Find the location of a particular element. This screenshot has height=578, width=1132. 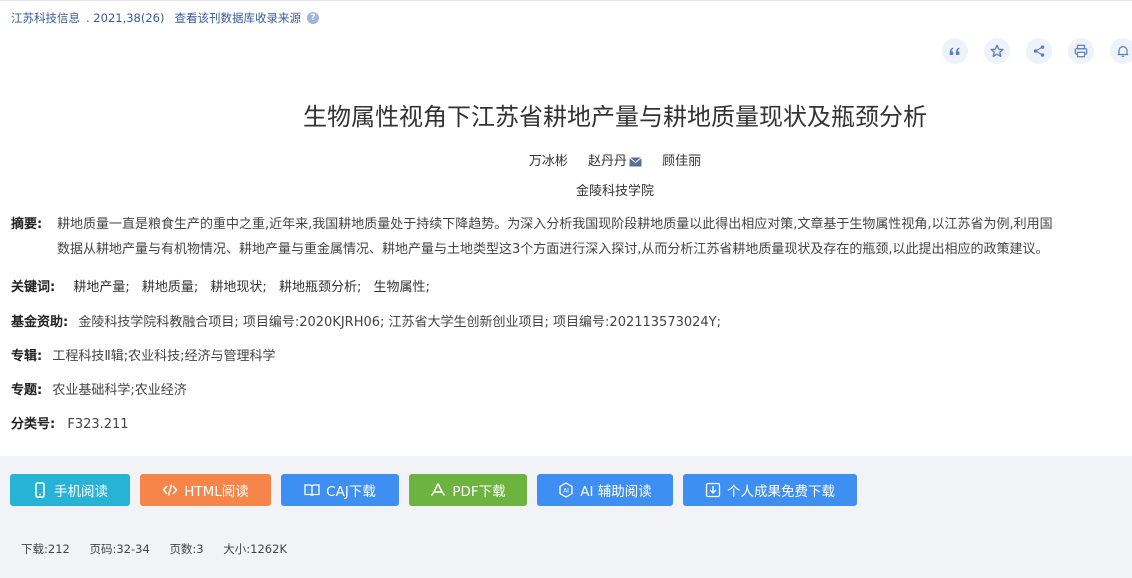

button-label: HTML阅读 is located at coordinates (216, 492).